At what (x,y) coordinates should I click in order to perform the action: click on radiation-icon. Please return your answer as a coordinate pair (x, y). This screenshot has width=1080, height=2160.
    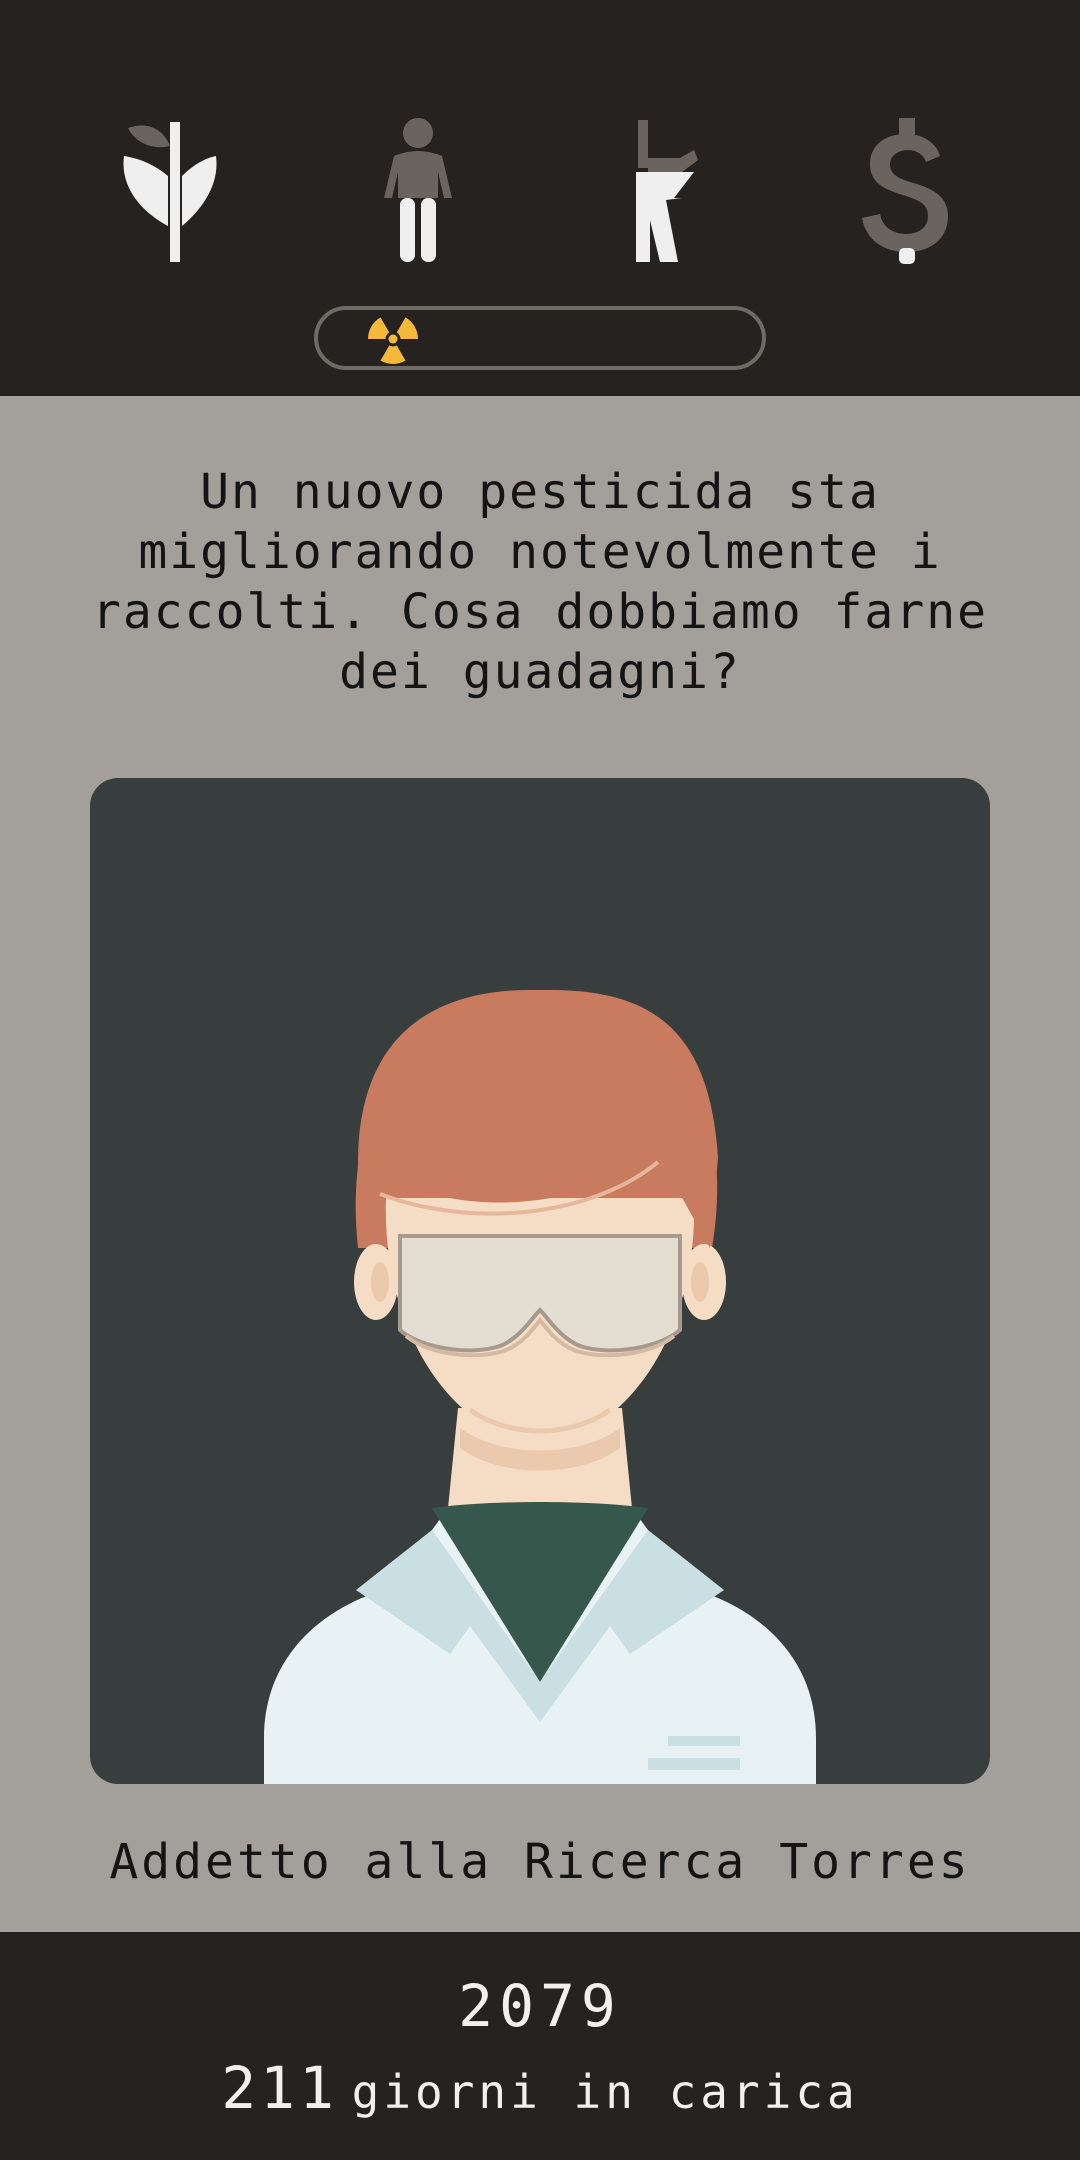
    Looking at the image, I should click on (393, 339).